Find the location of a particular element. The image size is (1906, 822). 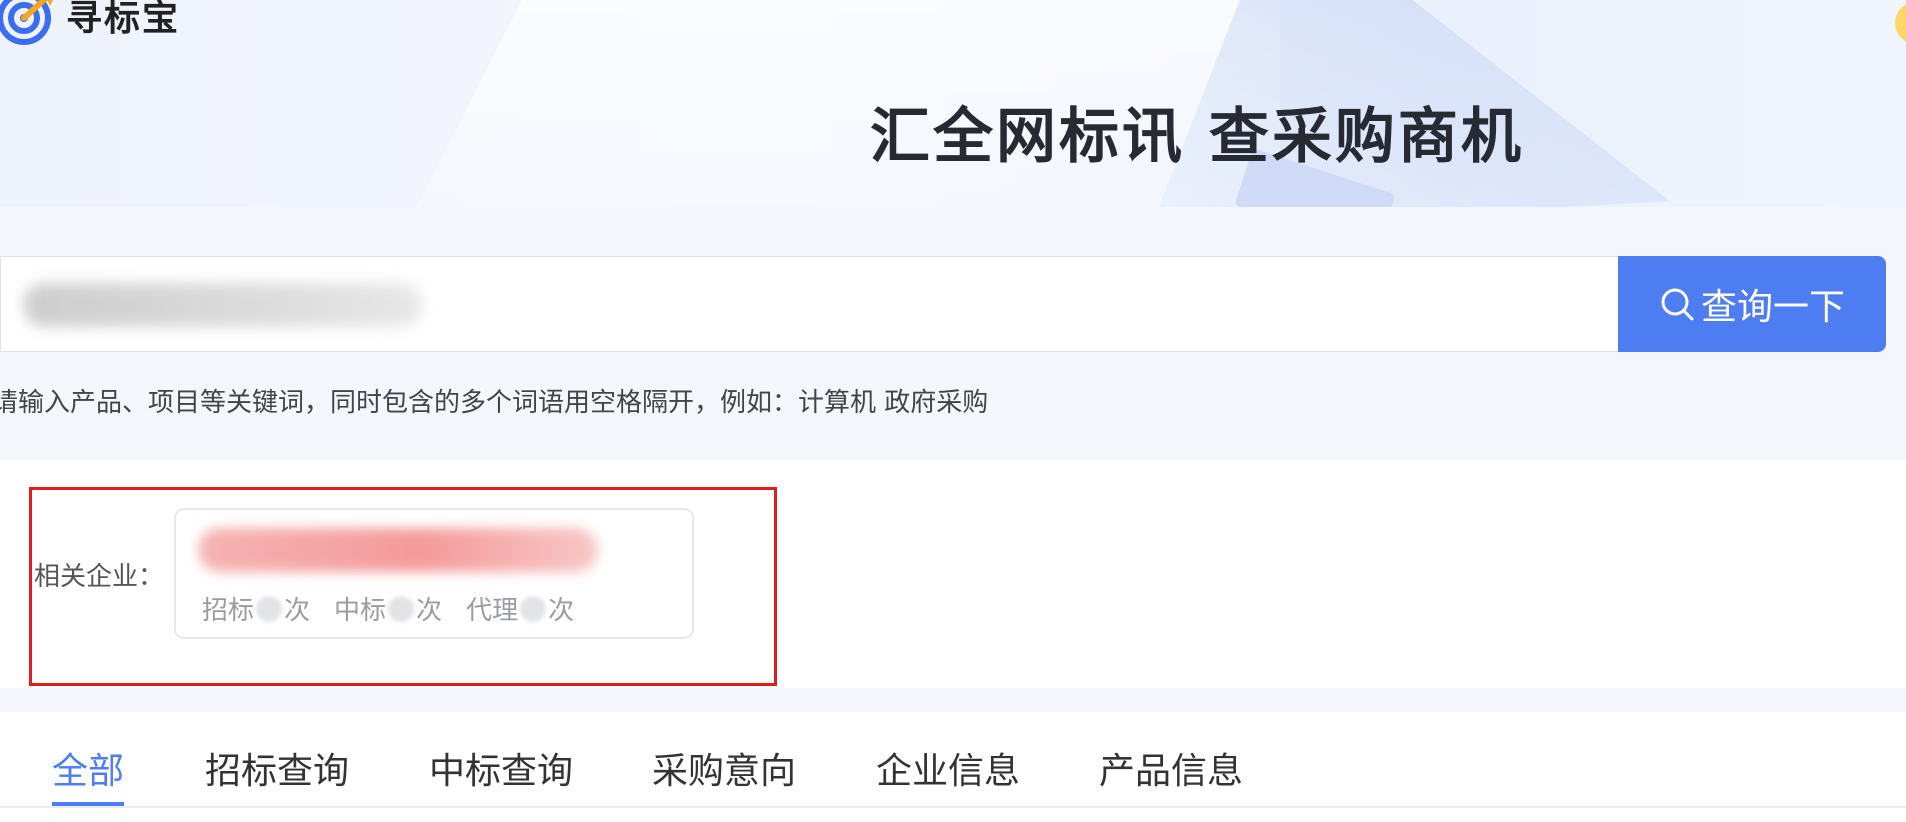

company-card: 招标 次 中标 次 代理 次 is located at coordinates (434, 573).